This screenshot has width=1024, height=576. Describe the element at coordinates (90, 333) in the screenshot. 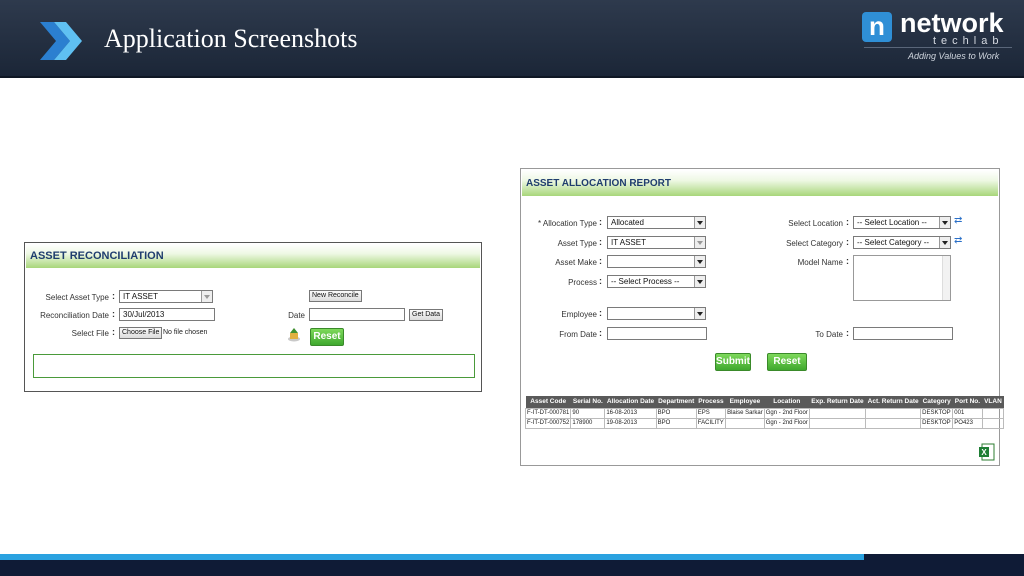

I see `select-file-label: Select File` at that location.